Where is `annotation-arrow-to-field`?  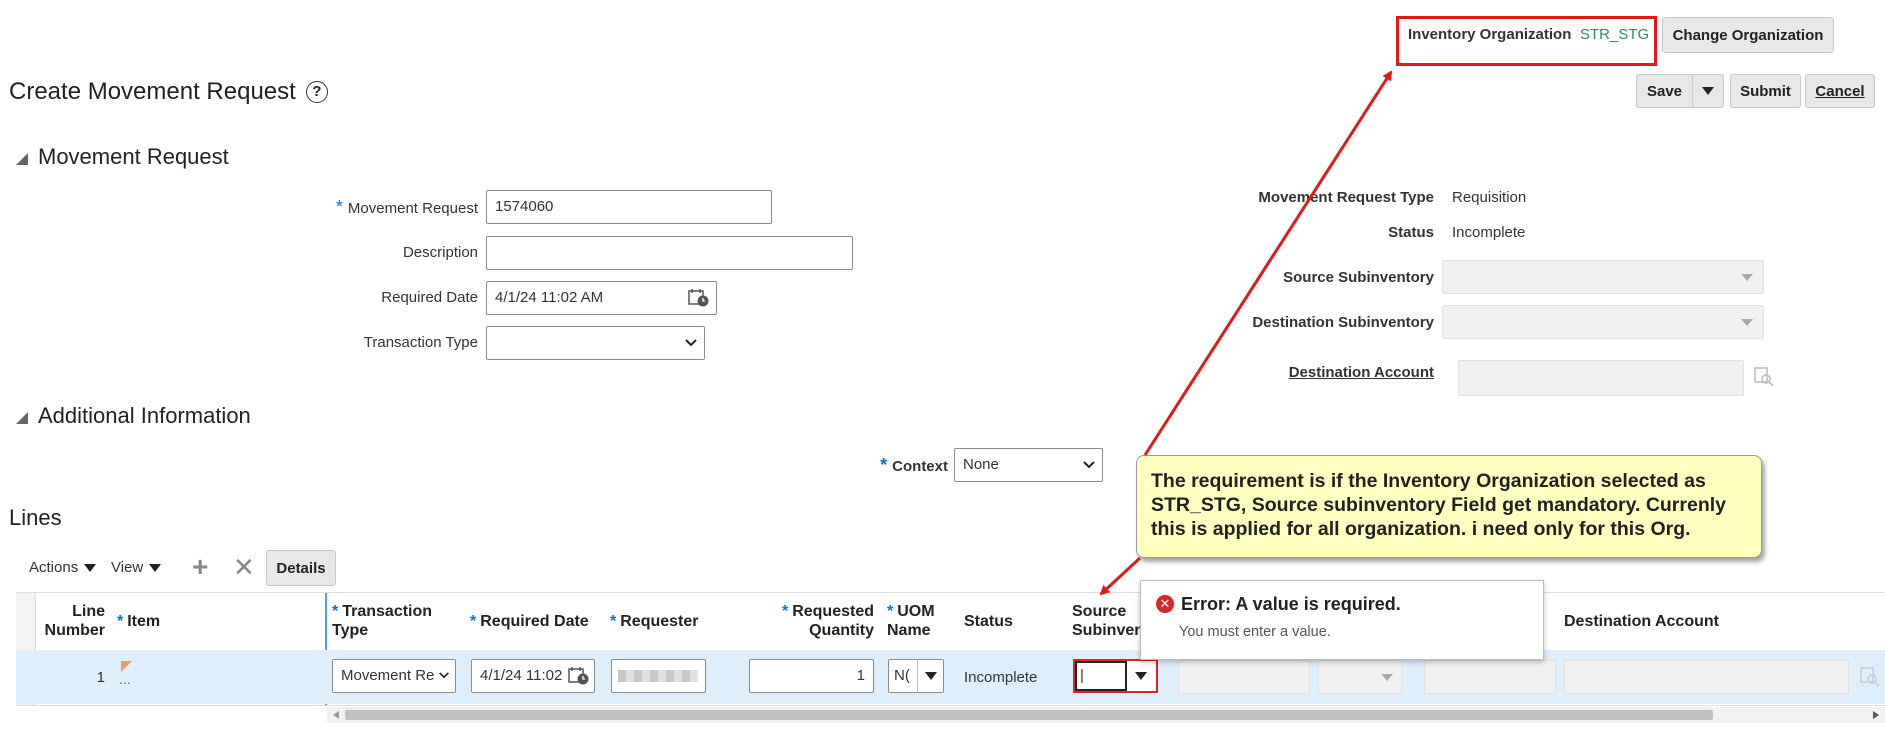
annotation-arrow-to-field is located at coordinates (1120, 576).